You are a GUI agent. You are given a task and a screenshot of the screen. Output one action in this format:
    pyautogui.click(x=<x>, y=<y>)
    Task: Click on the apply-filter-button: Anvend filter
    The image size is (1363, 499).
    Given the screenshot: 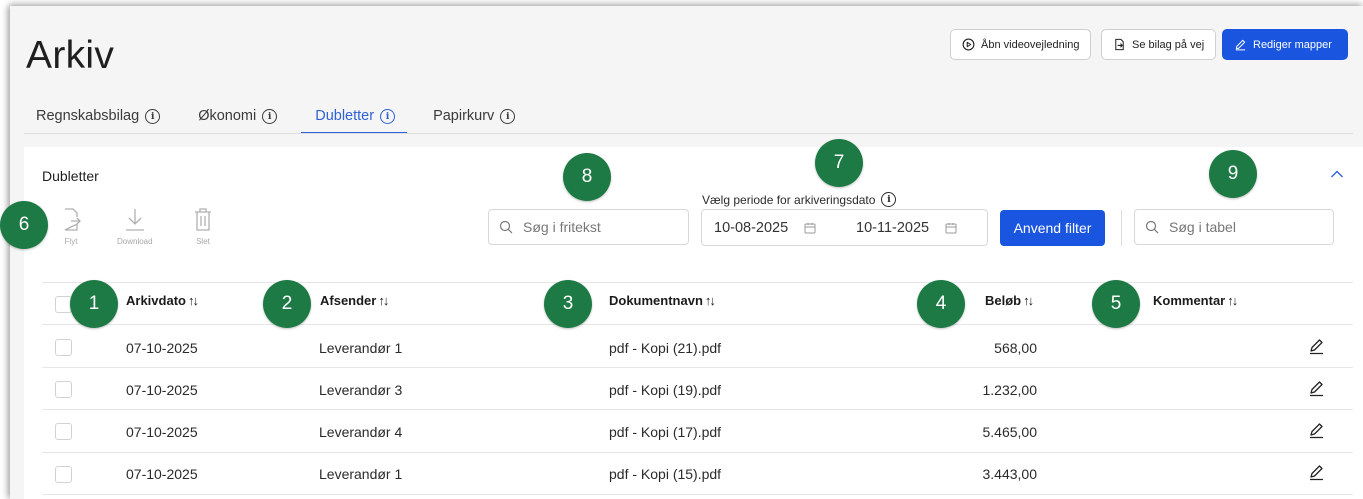 What is the action you would take?
    pyautogui.click(x=1052, y=228)
    